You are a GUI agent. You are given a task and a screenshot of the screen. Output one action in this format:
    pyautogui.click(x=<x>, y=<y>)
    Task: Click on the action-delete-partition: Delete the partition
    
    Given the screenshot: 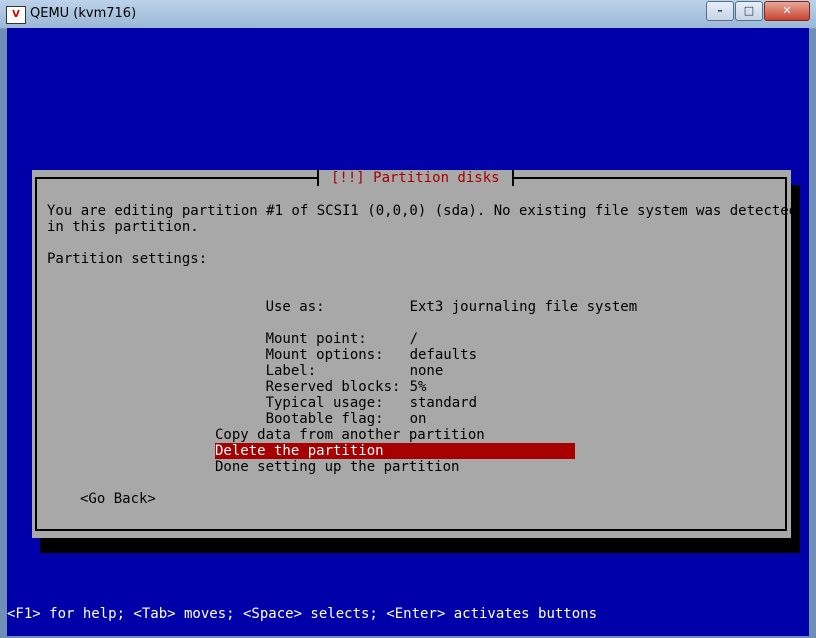 What is the action you would take?
    pyautogui.click(x=395, y=451)
    